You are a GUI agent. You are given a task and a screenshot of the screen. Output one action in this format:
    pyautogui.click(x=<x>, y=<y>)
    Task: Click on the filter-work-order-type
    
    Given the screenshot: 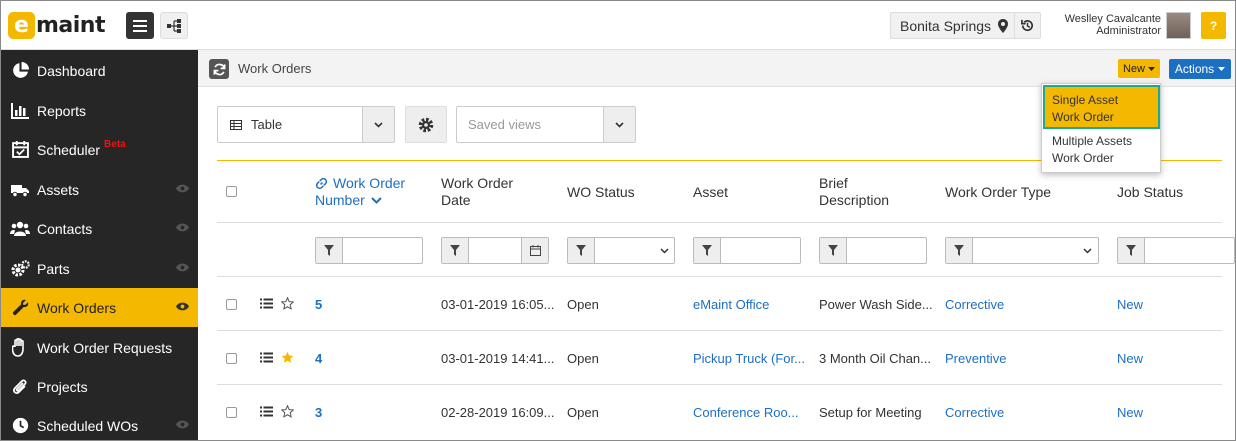 What is the action you would take?
    pyautogui.click(x=1022, y=250)
    